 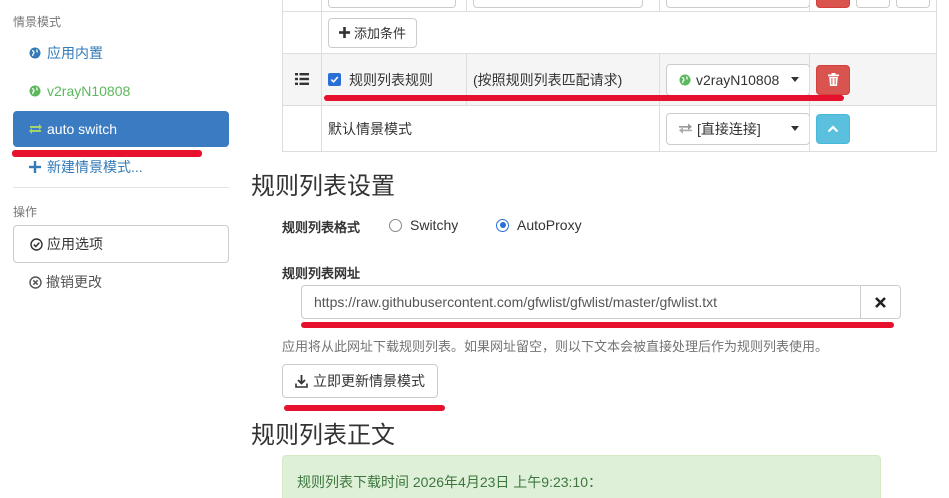 I want to click on default-profile-select: [直接连接], so click(x=738, y=128).